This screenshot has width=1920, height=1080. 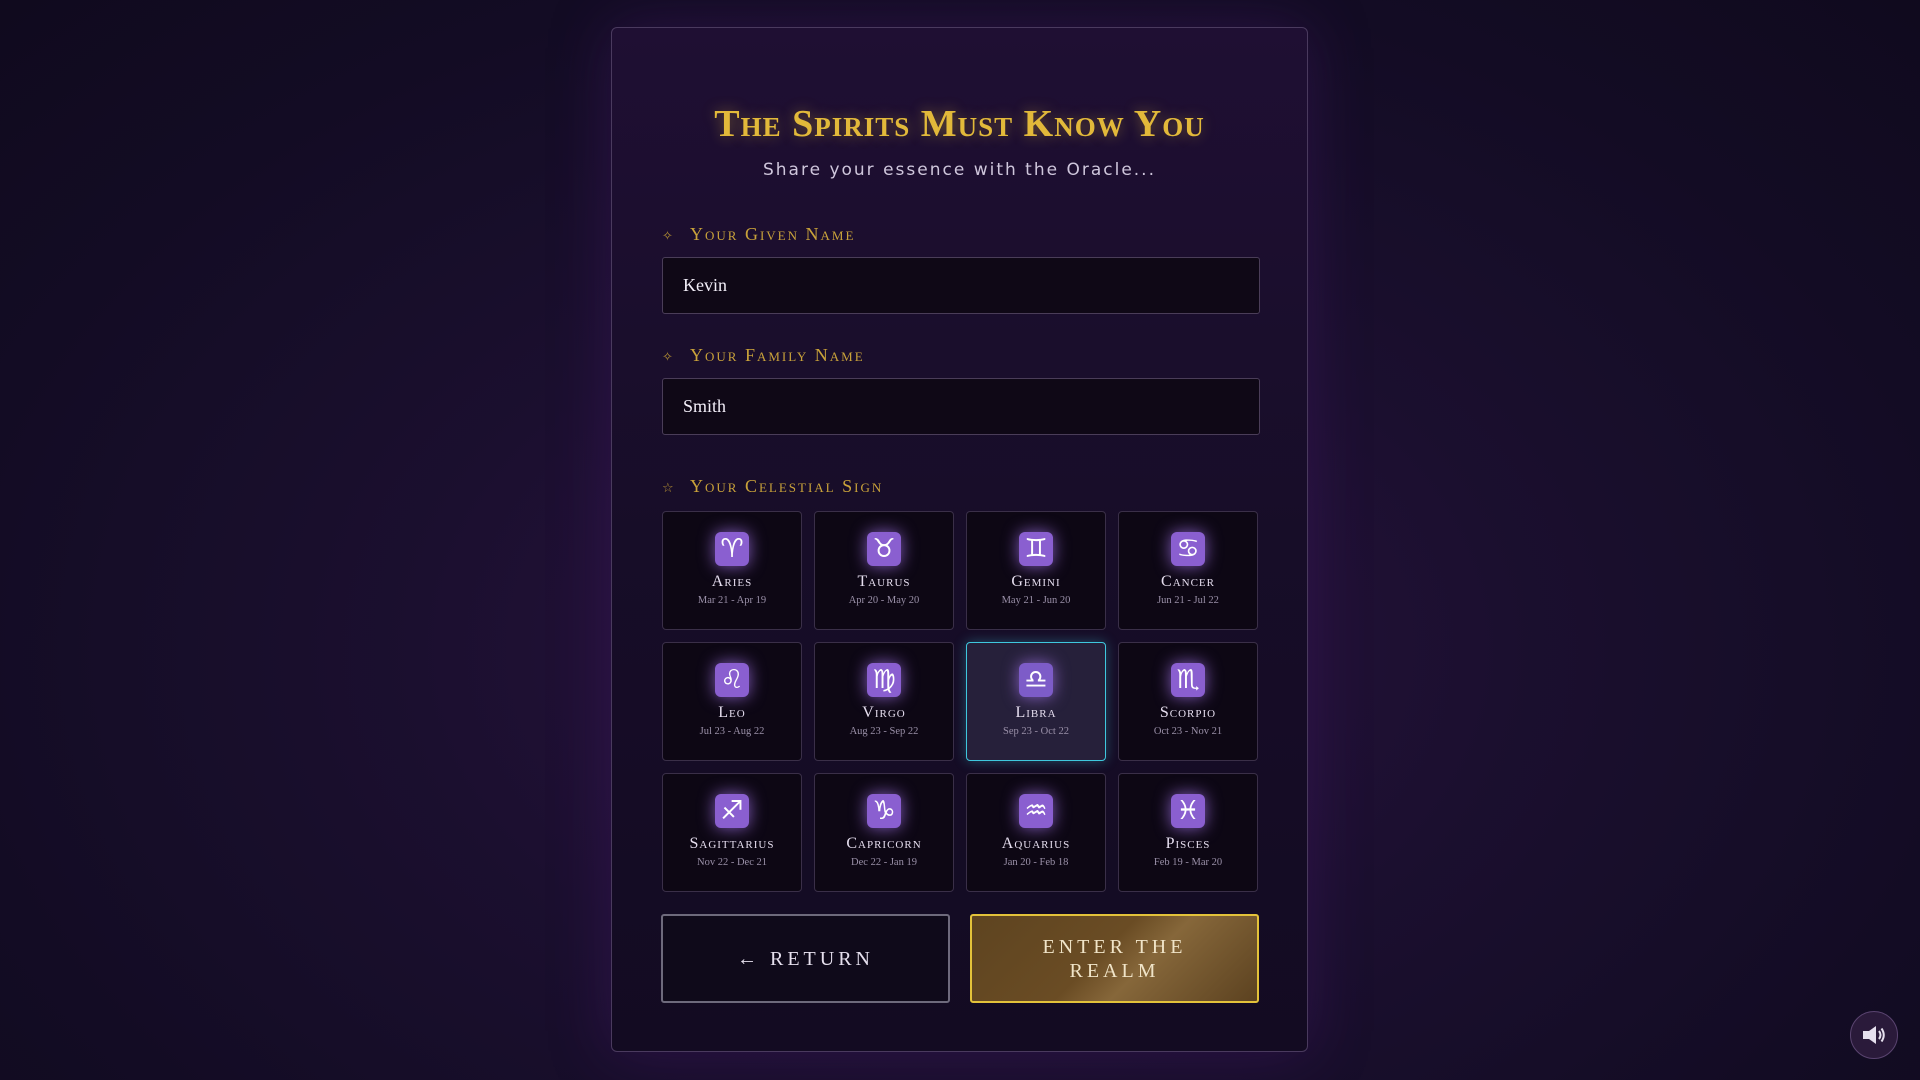 What do you see at coordinates (884, 731) in the screenshot?
I see `sign-dates: Aug 23 - Sep 22` at bounding box center [884, 731].